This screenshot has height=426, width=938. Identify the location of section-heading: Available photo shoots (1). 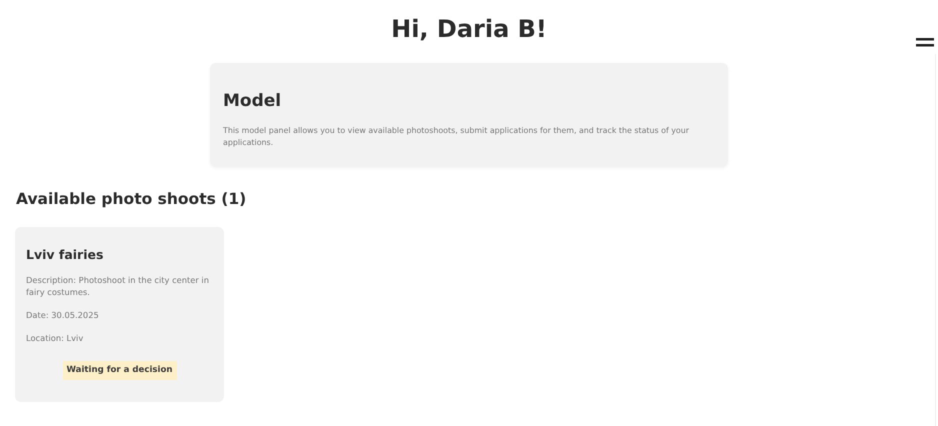
(132, 199).